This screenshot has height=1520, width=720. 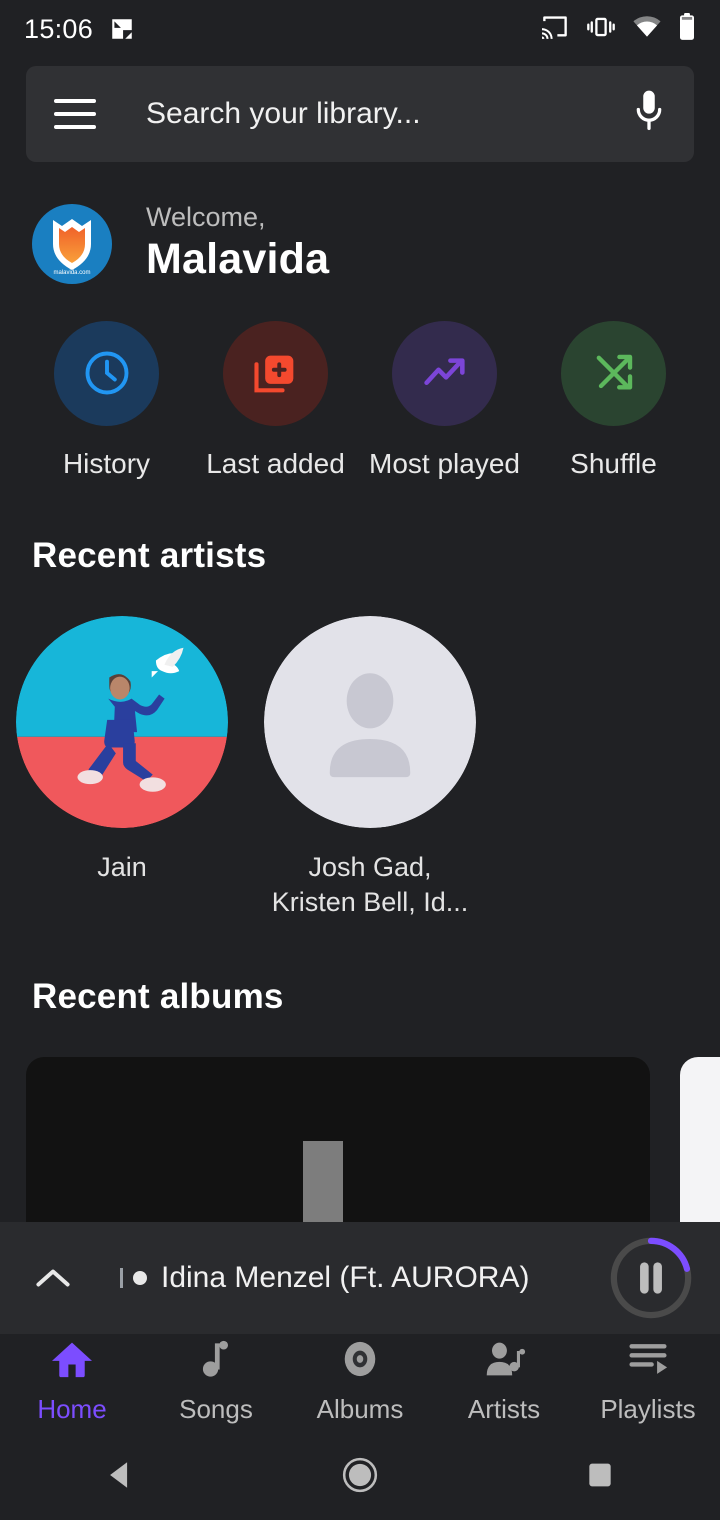 What do you see at coordinates (72, 244) in the screenshot?
I see `malavida-logo: malavida.com` at bounding box center [72, 244].